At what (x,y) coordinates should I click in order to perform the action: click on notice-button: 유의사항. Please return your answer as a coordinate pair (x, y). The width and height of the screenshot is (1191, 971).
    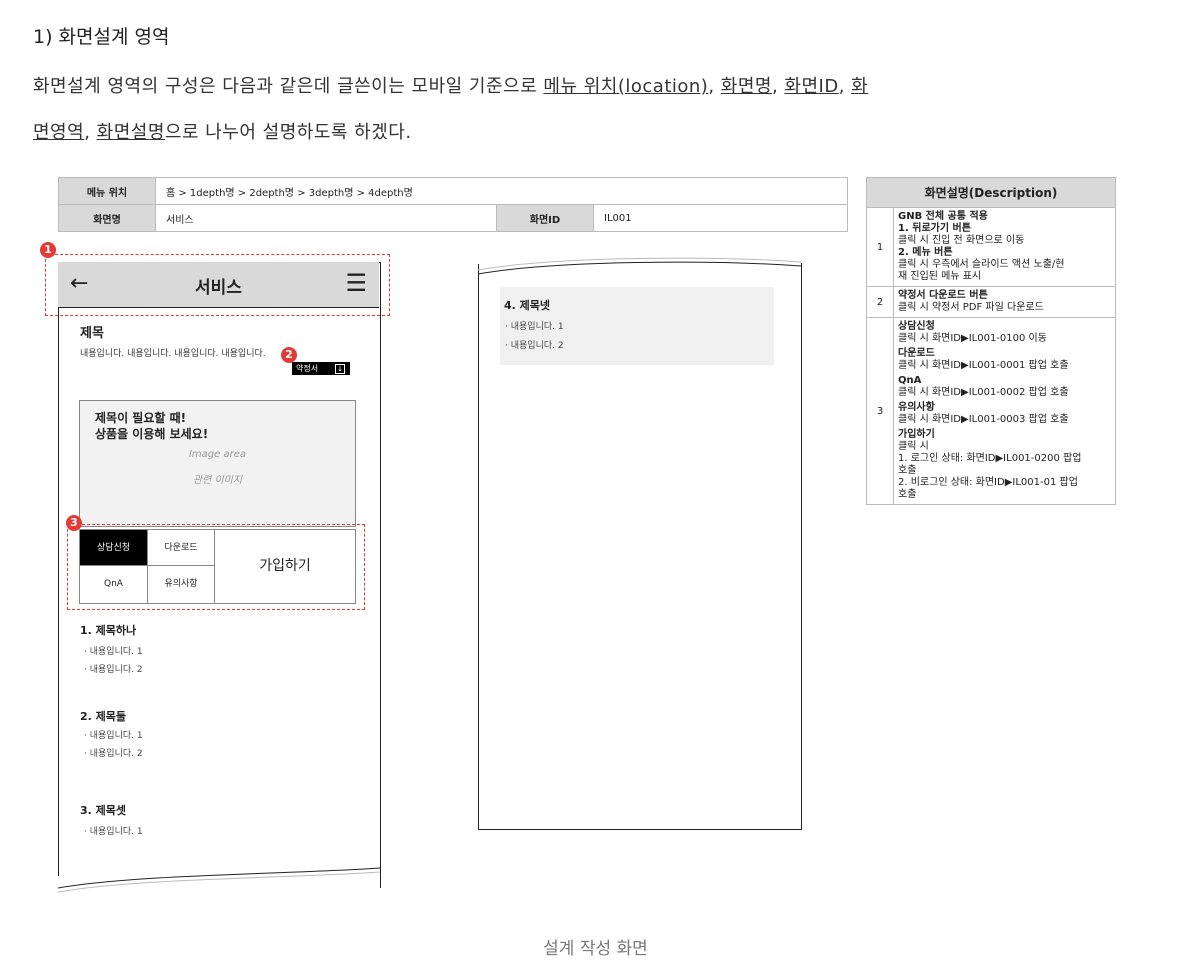
    Looking at the image, I should click on (181, 584).